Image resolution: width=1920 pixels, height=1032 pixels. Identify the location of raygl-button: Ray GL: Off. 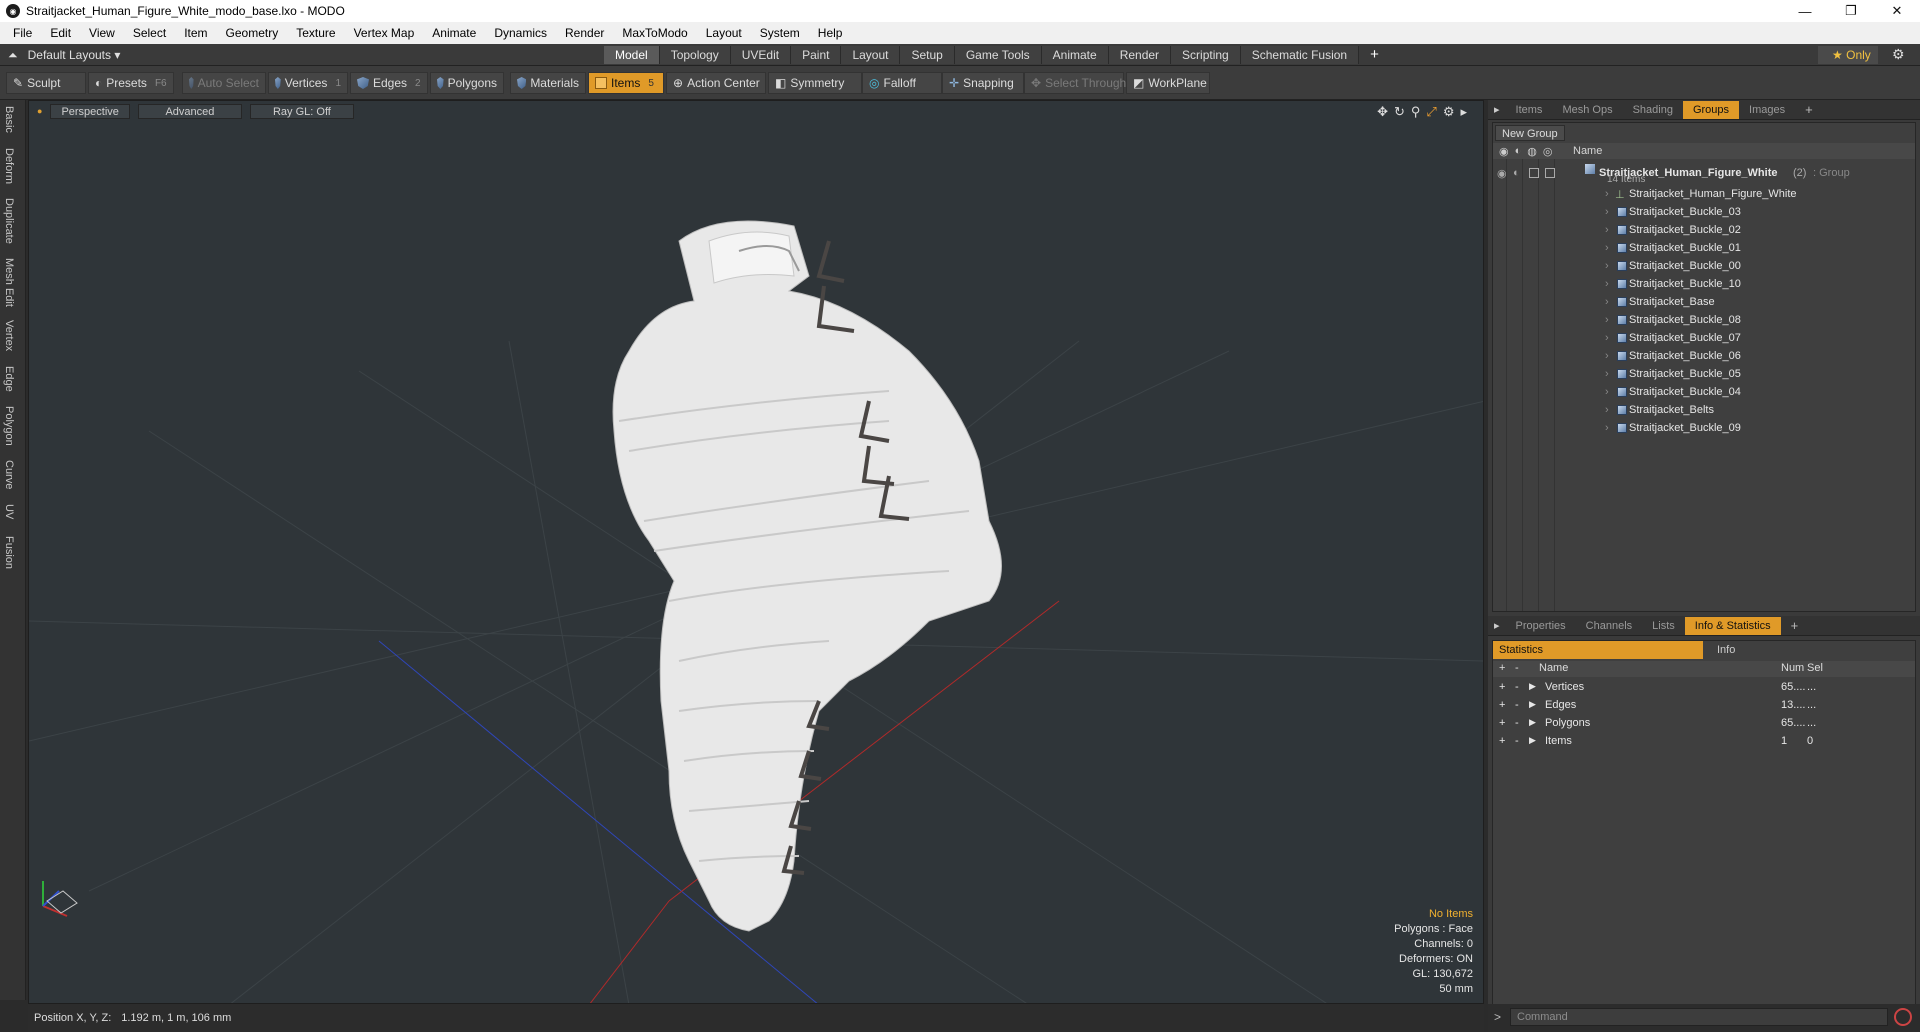
(301, 111).